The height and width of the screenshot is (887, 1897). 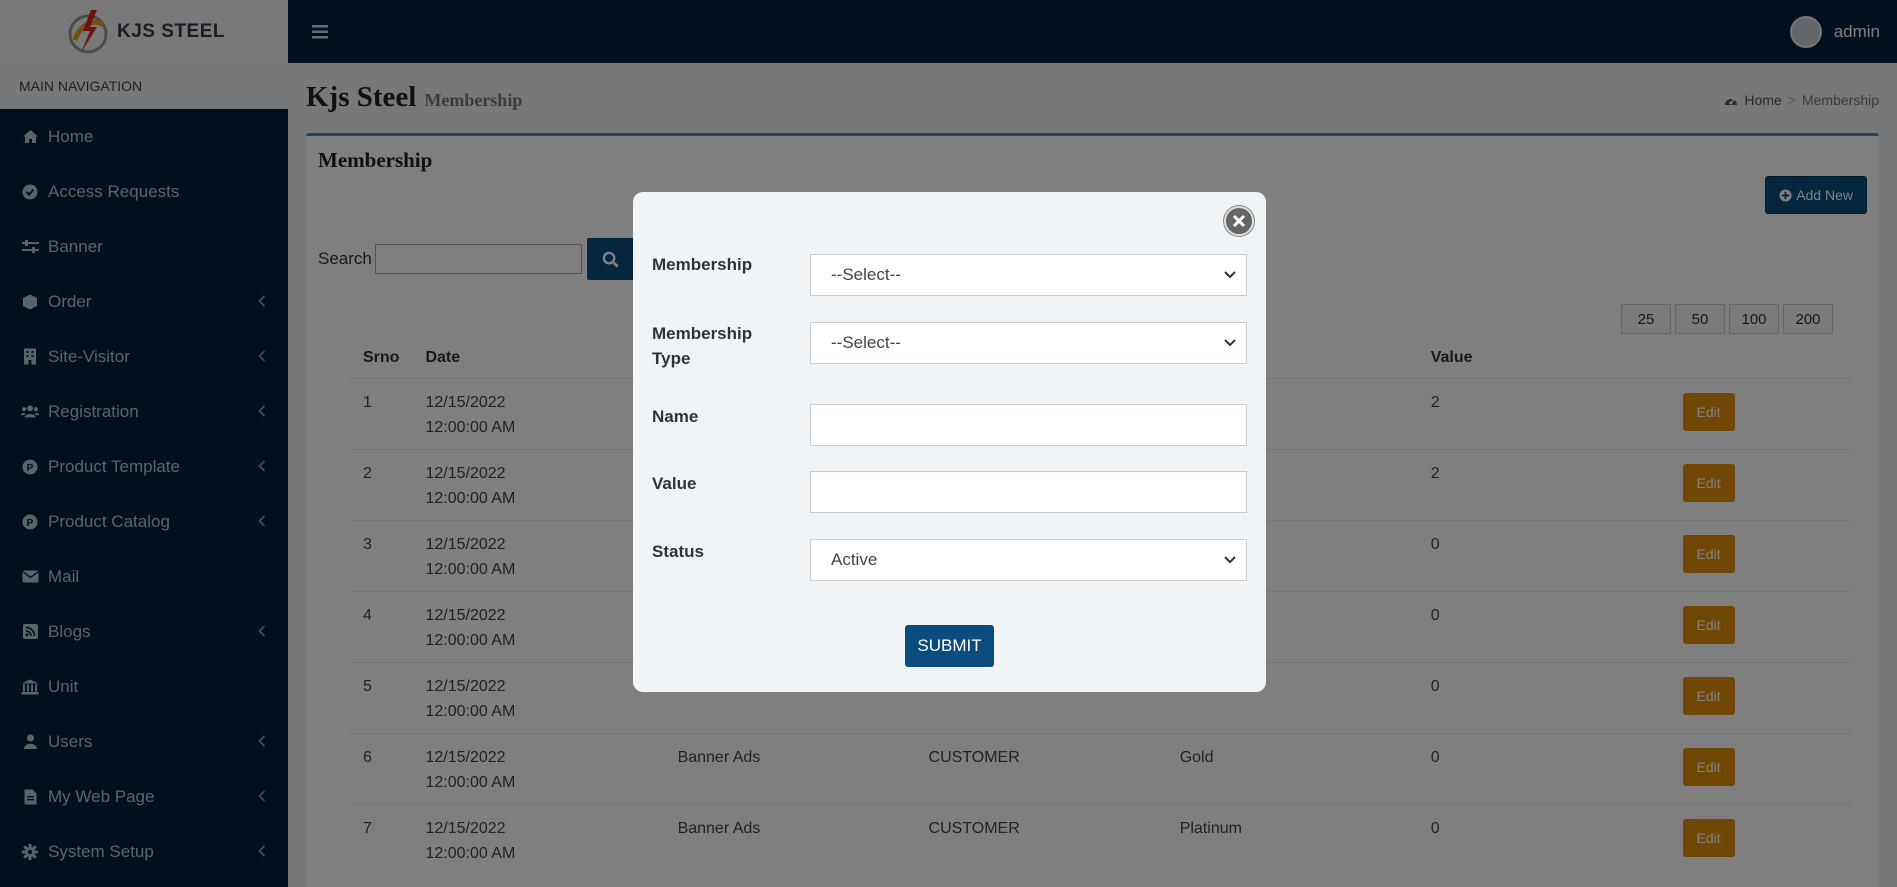 I want to click on value-input, so click(x=1028, y=492).